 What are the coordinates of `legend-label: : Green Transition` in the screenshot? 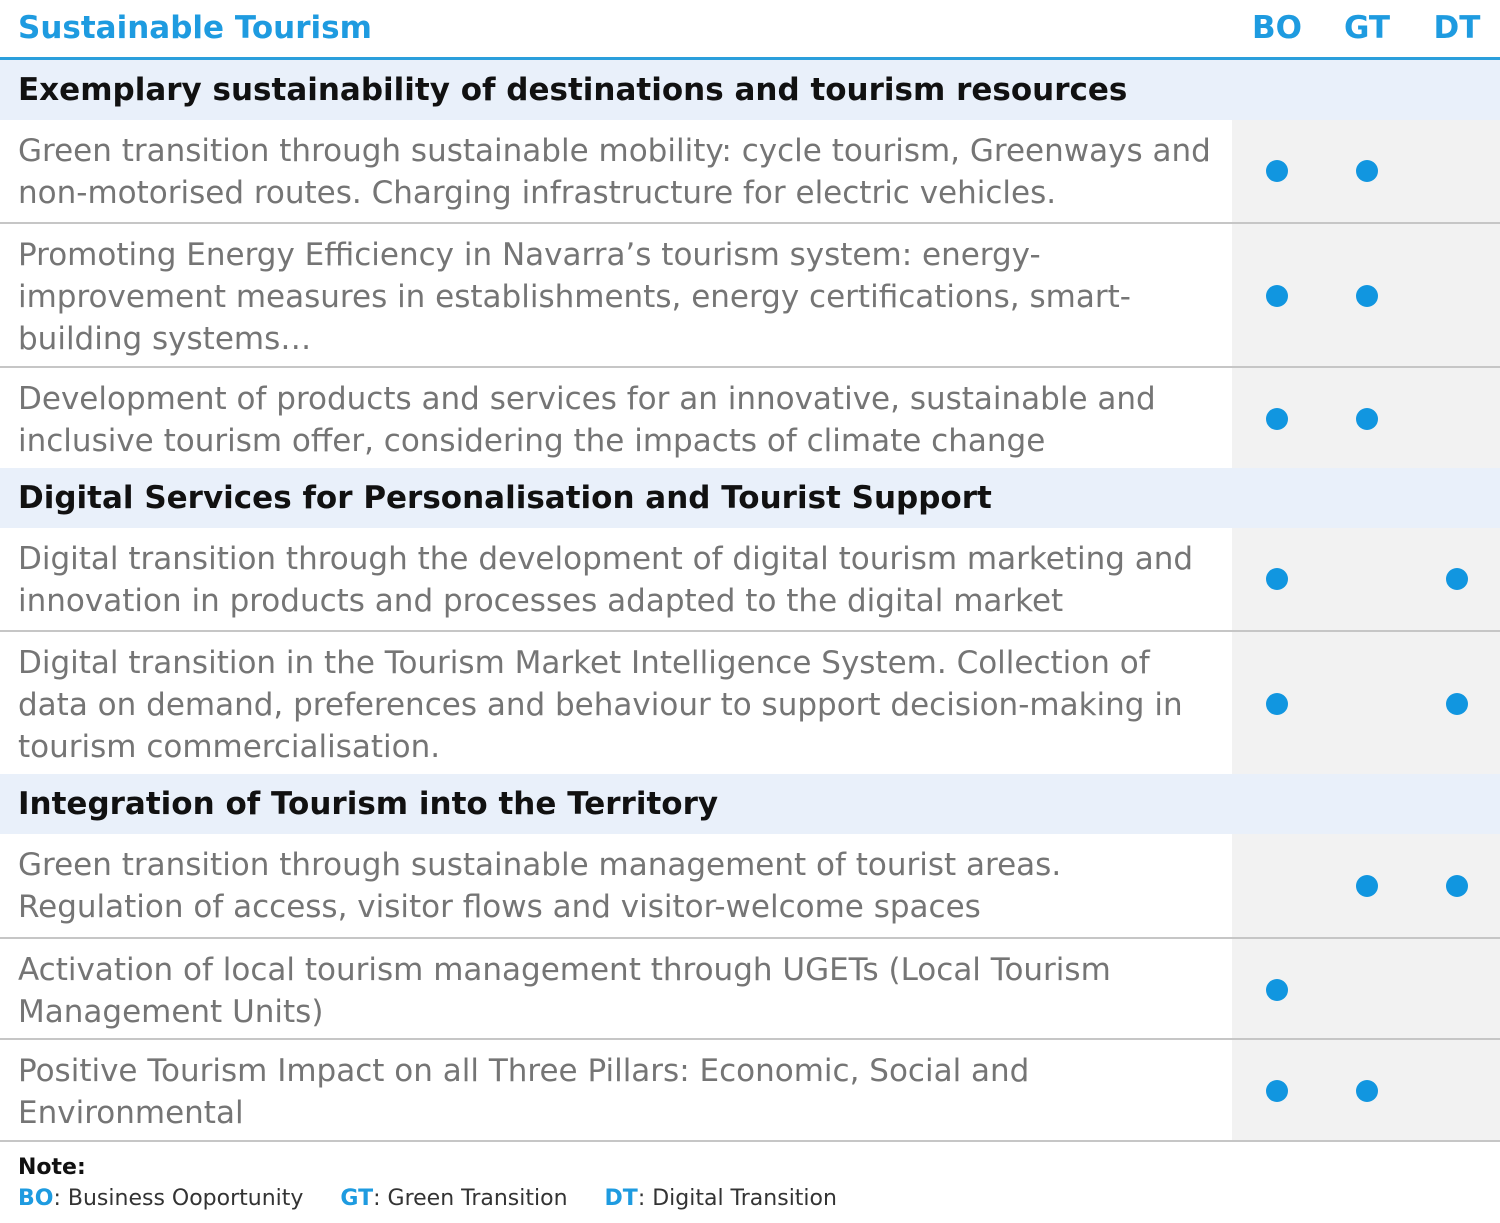 It's located at (470, 1198).